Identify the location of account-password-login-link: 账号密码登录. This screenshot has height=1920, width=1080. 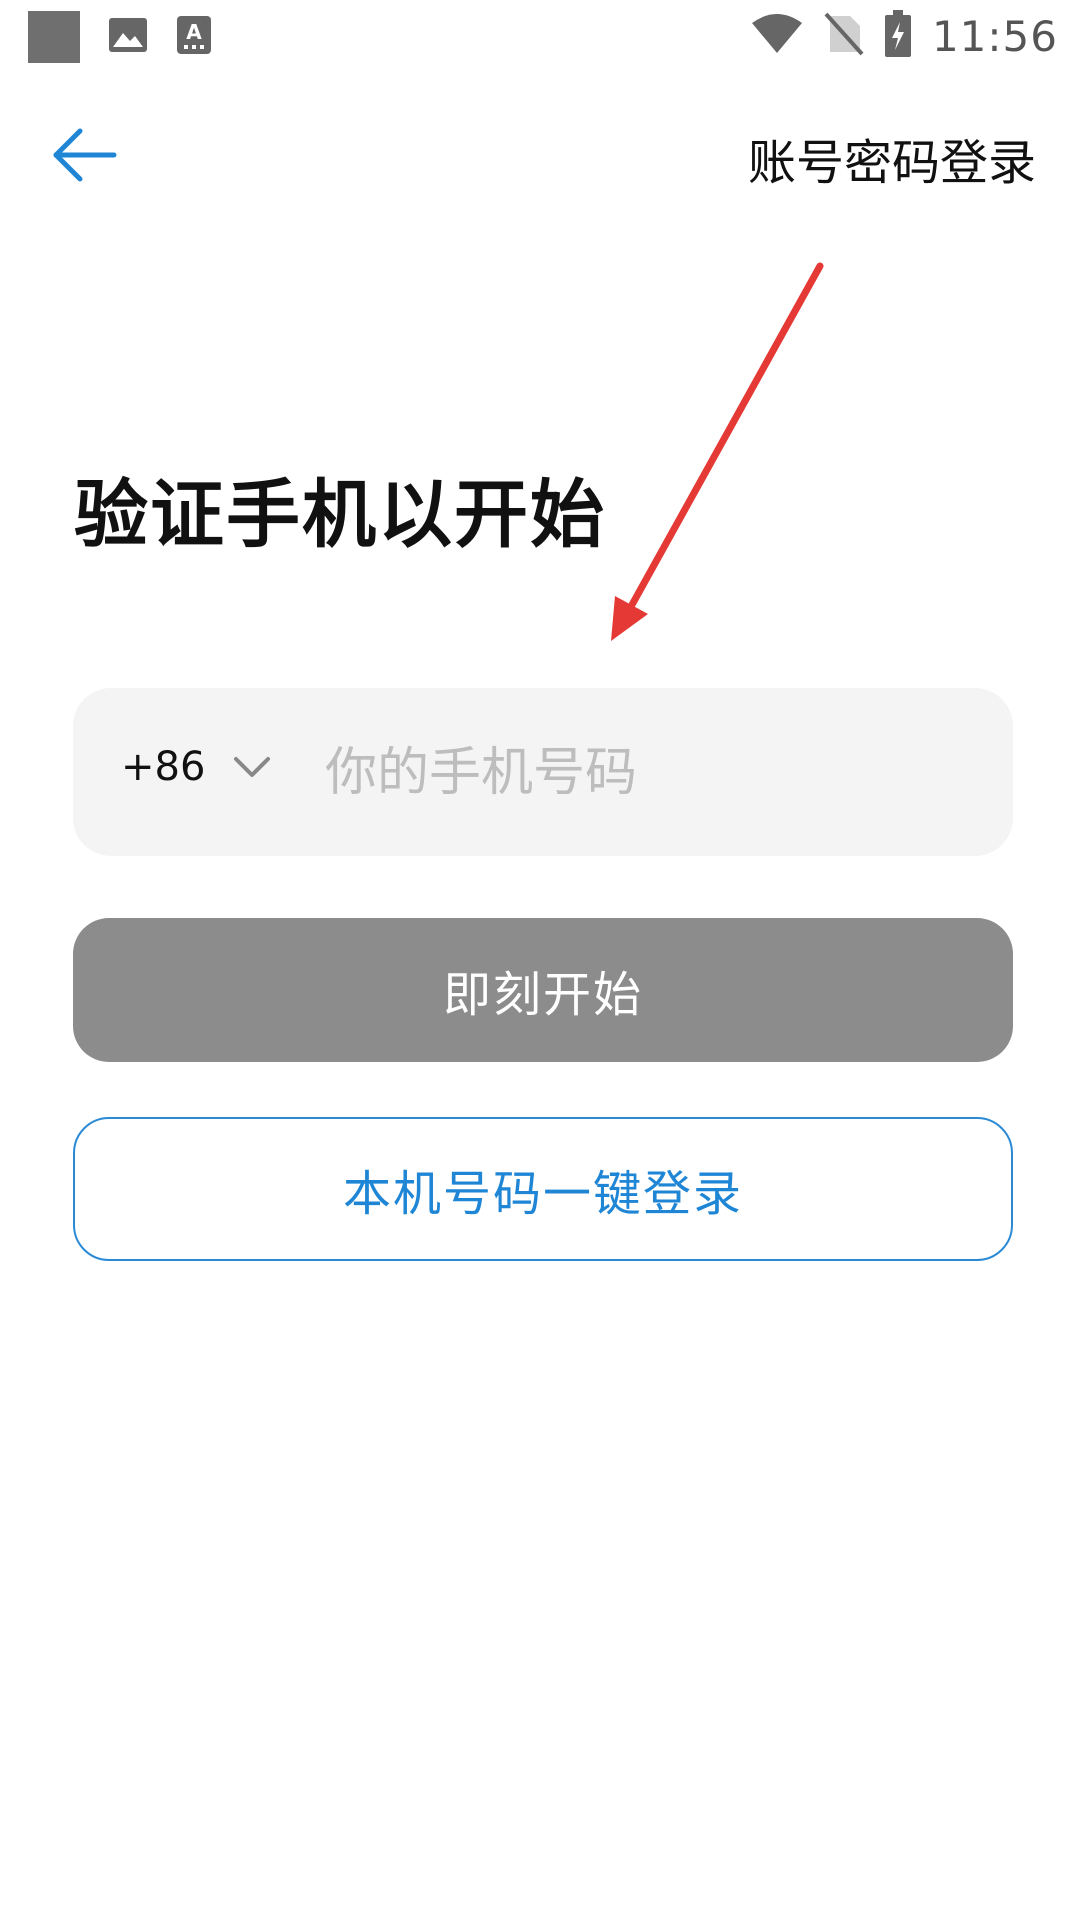
(892, 158).